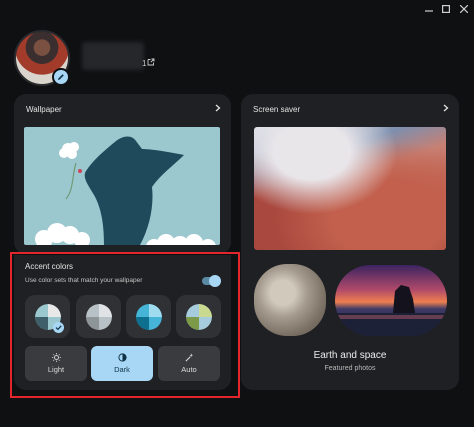  I want to click on maximize-icon, so click(446, 9).